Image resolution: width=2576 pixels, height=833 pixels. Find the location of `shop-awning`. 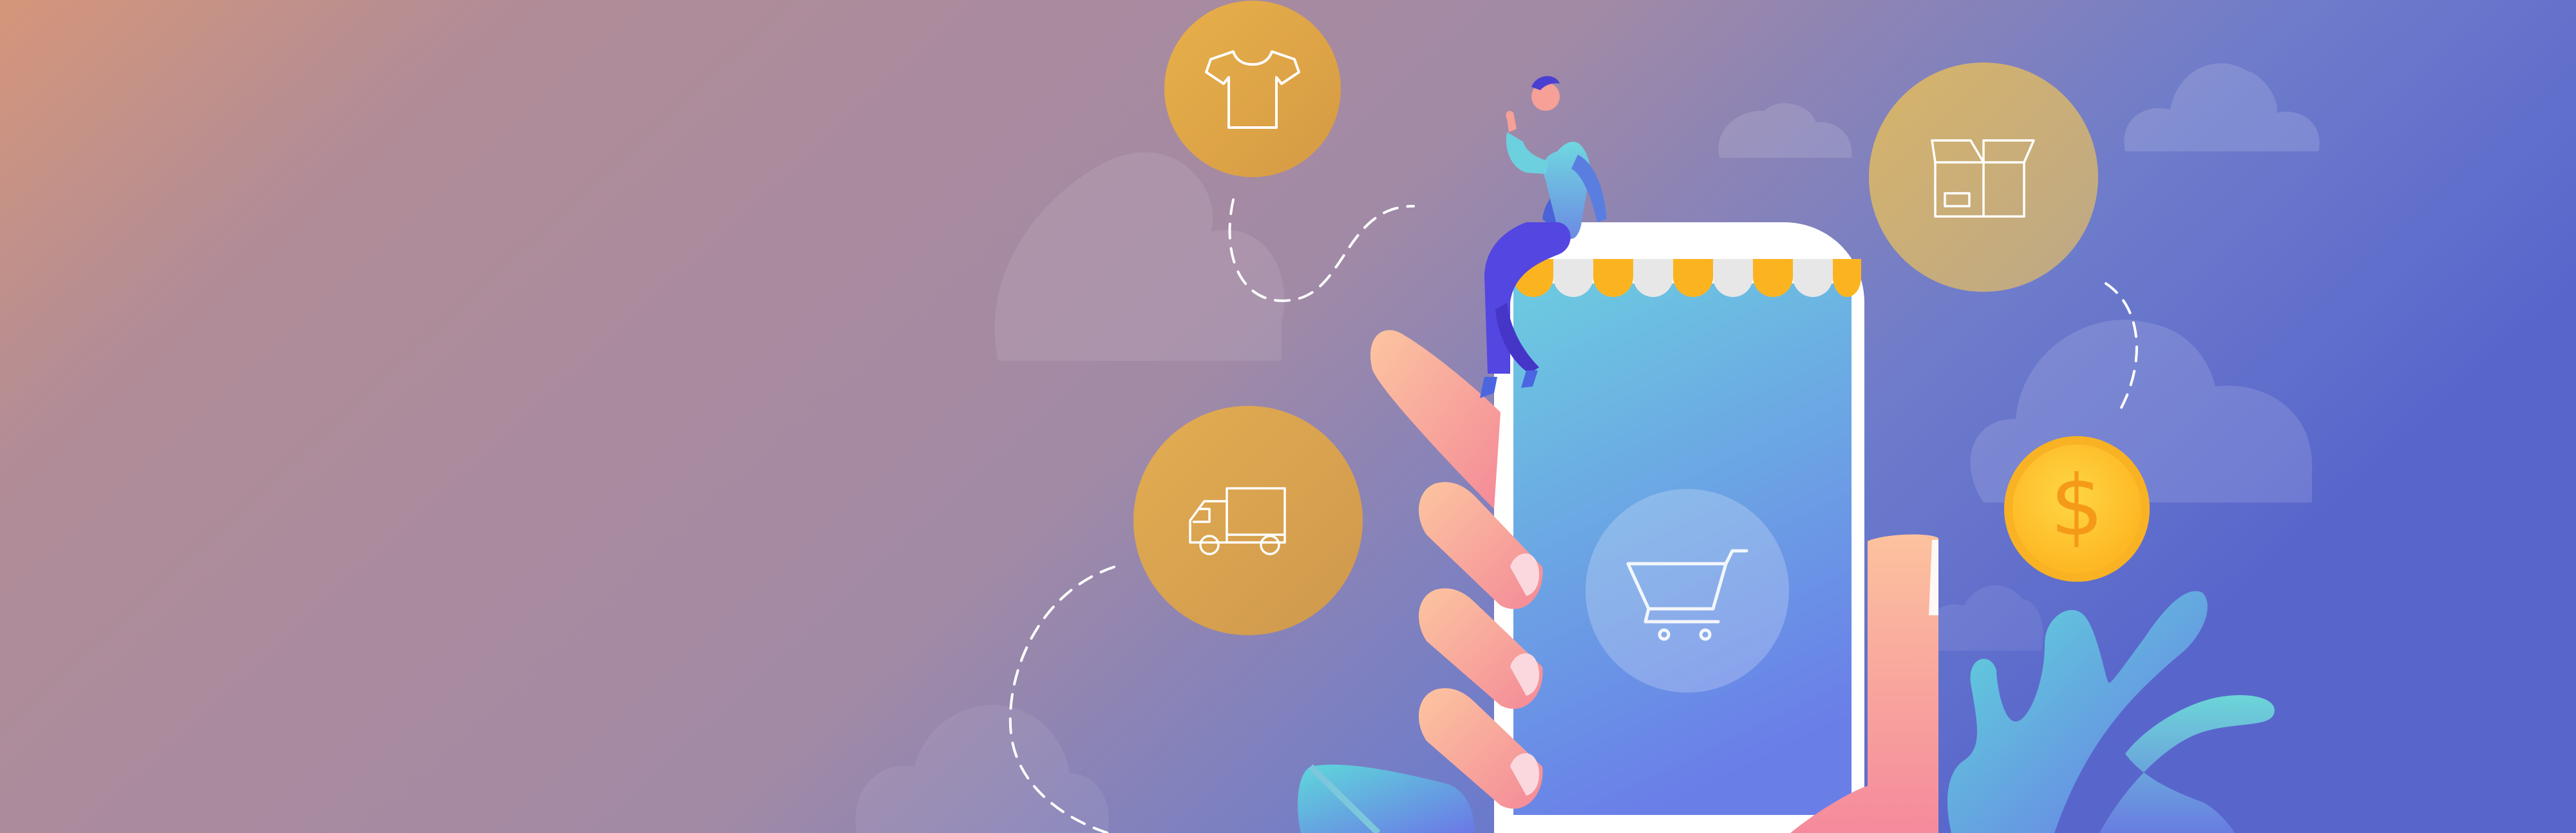

shop-awning is located at coordinates (1686, 278).